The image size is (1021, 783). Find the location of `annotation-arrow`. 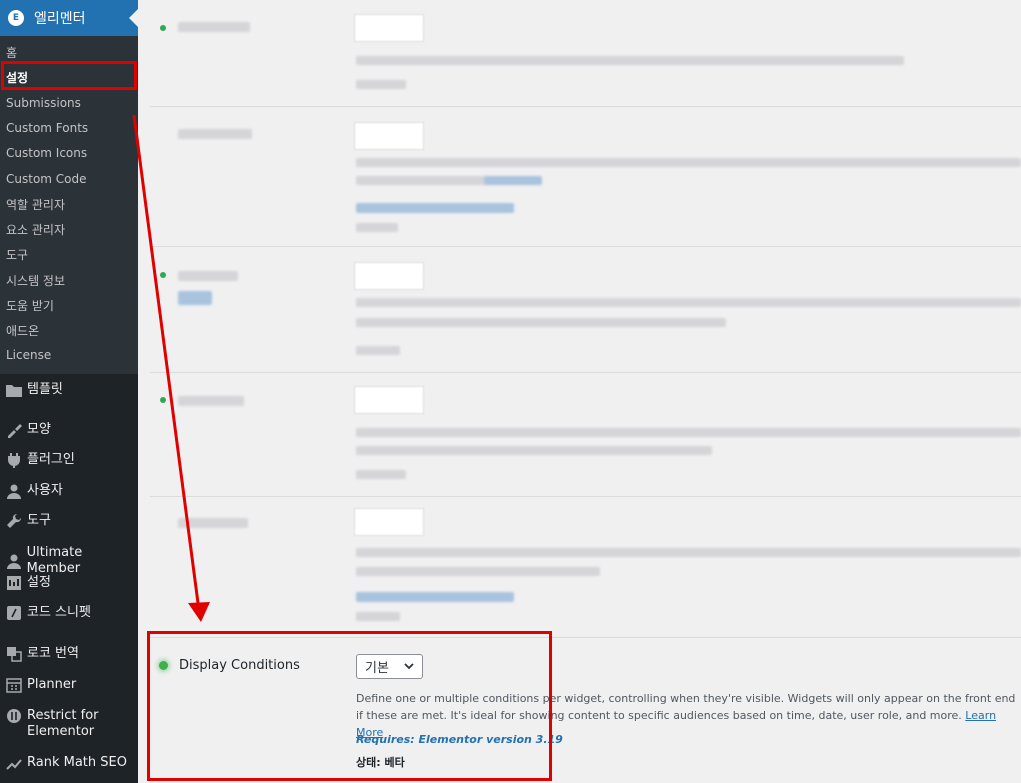

annotation-arrow is located at coordinates (171, 368).